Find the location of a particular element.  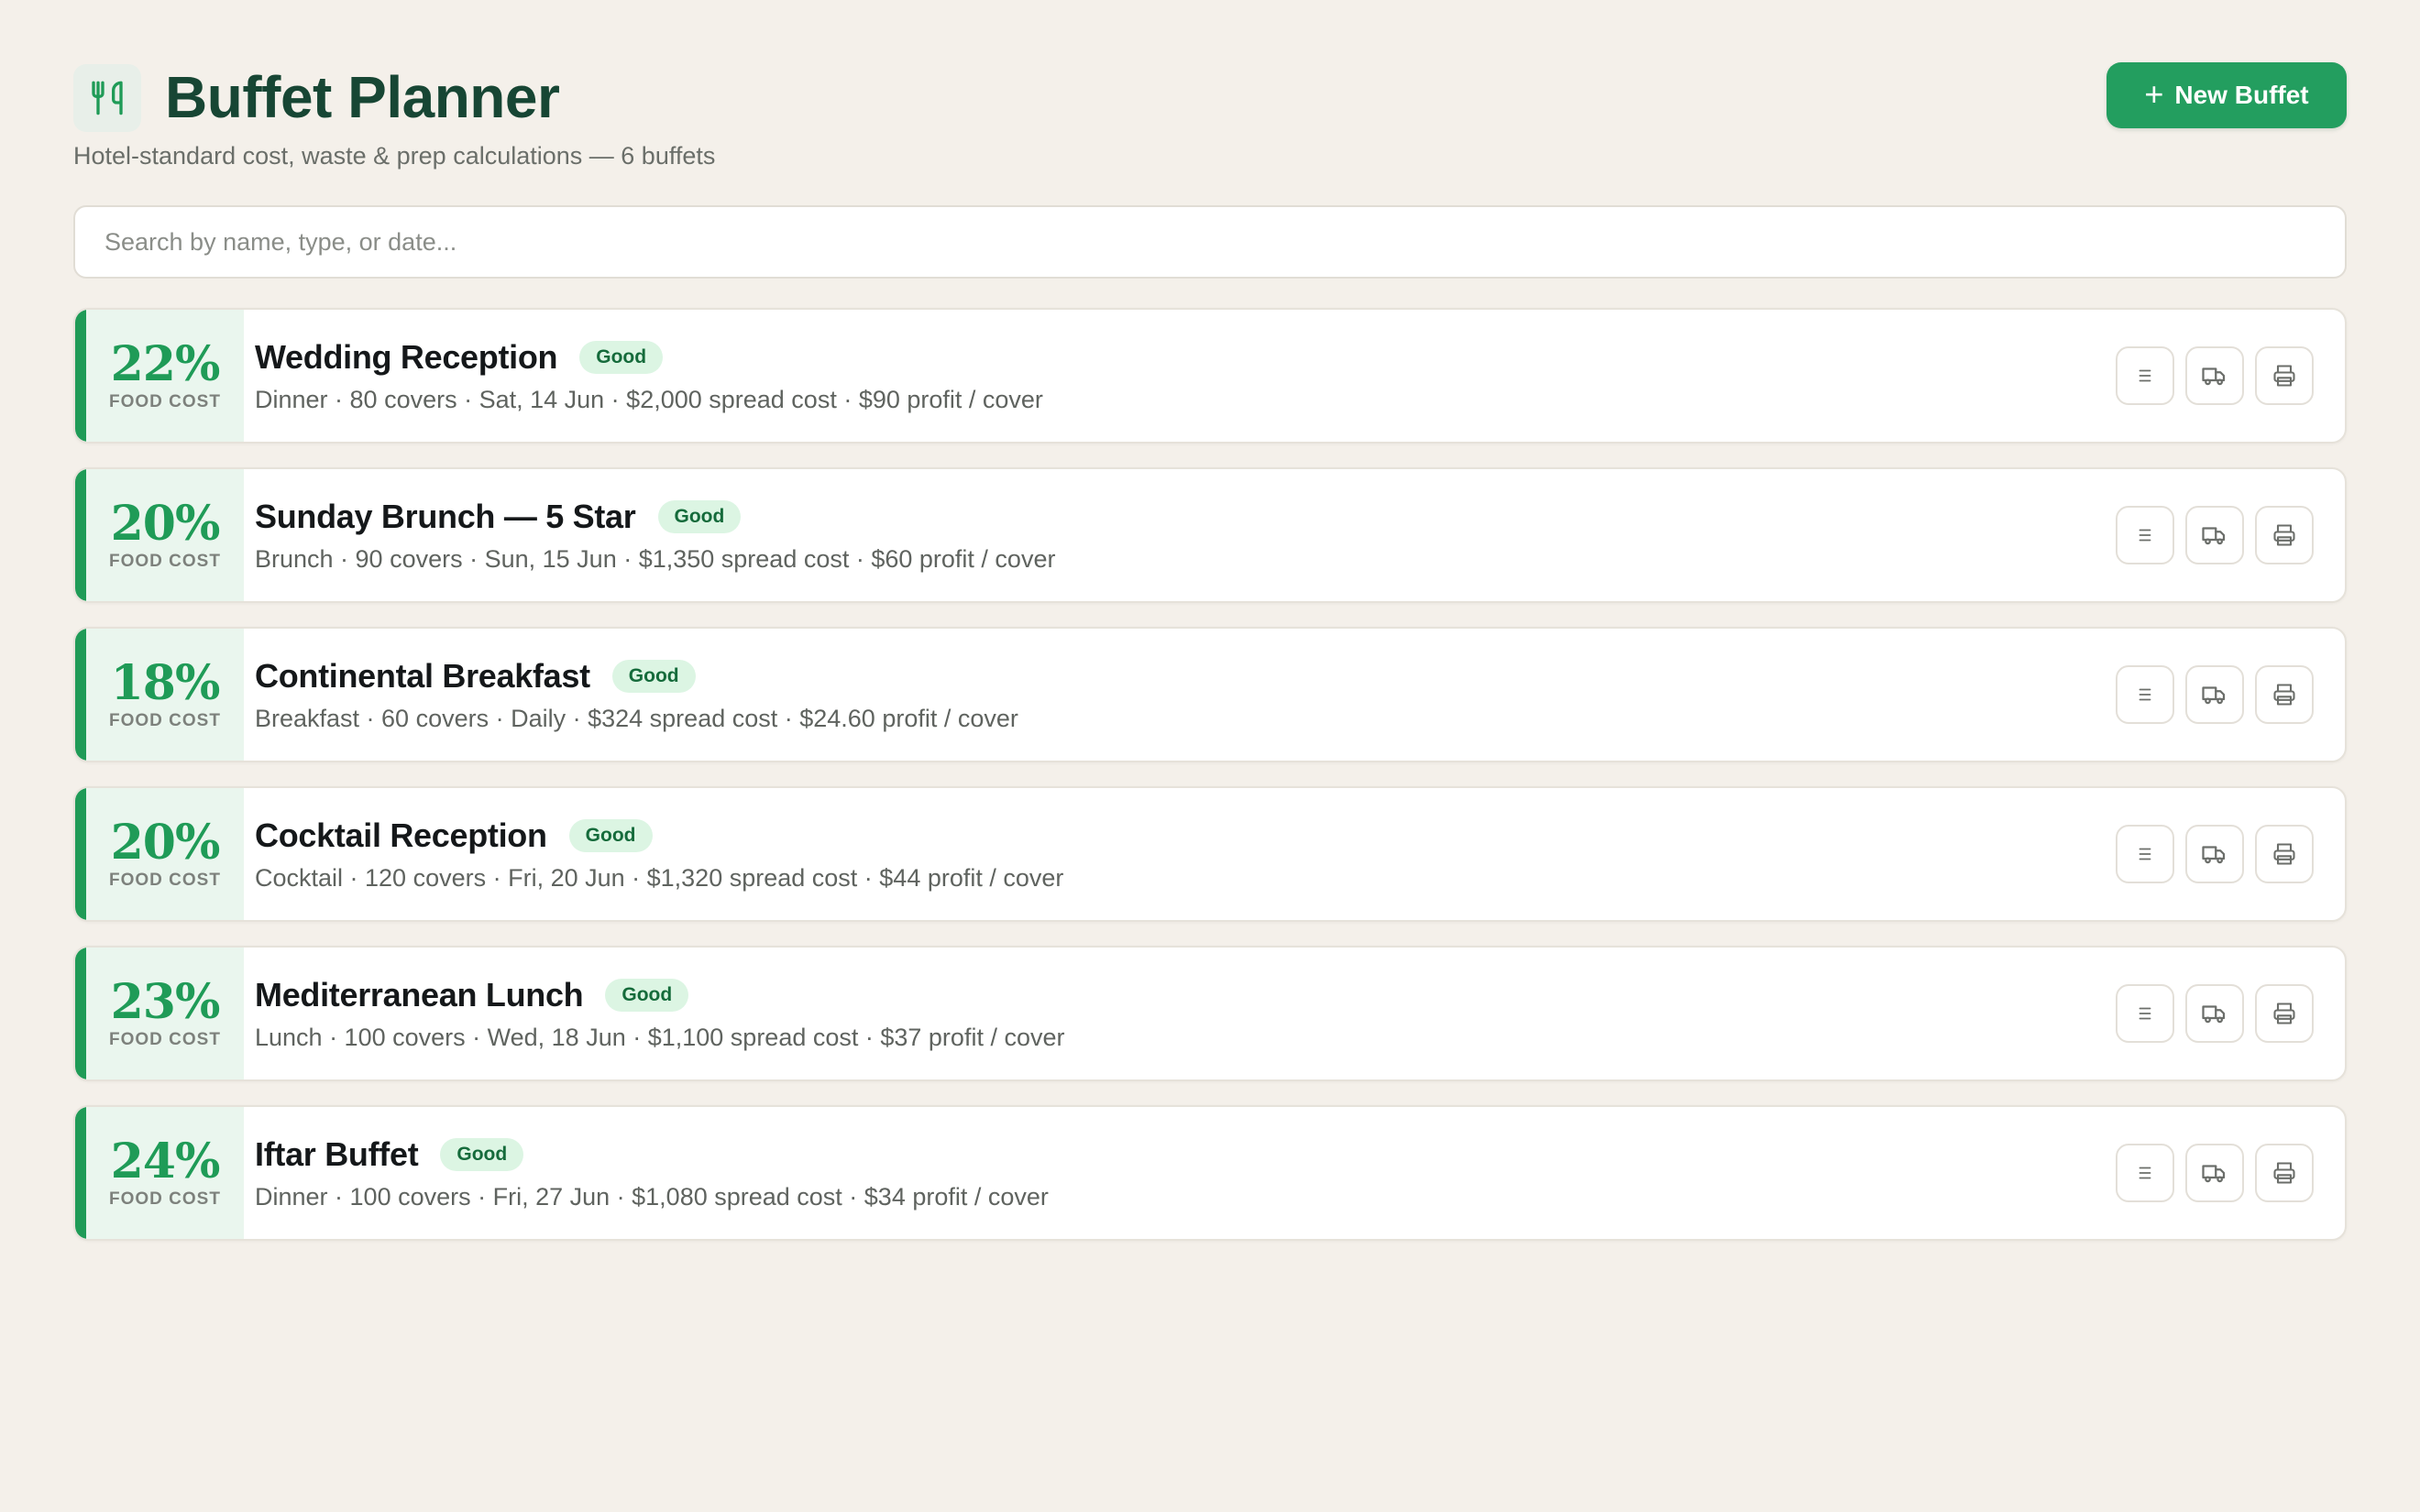

food-cost-panel: 24% FOOD COST is located at coordinates (165, 1173).